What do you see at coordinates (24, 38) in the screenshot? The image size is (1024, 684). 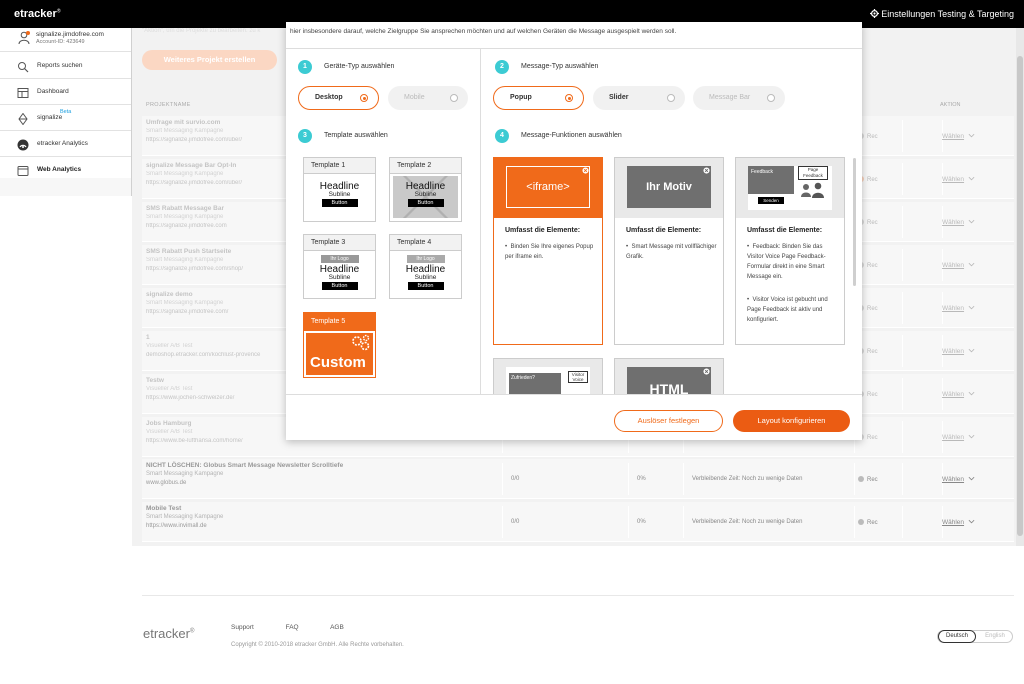 I see `user-avatar-icon` at bounding box center [24, 38].